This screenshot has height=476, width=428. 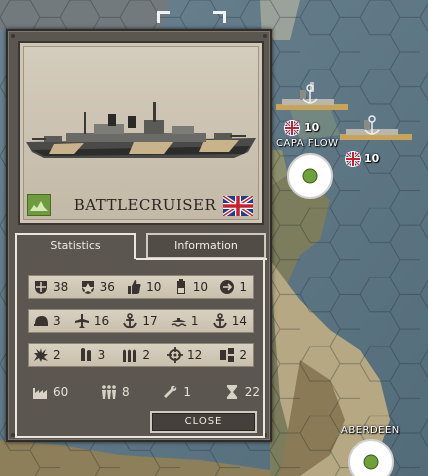 What do you see at coordinates (175, 355) in the screenshot?
I see `target-icon` at bounding box center [175, 355].